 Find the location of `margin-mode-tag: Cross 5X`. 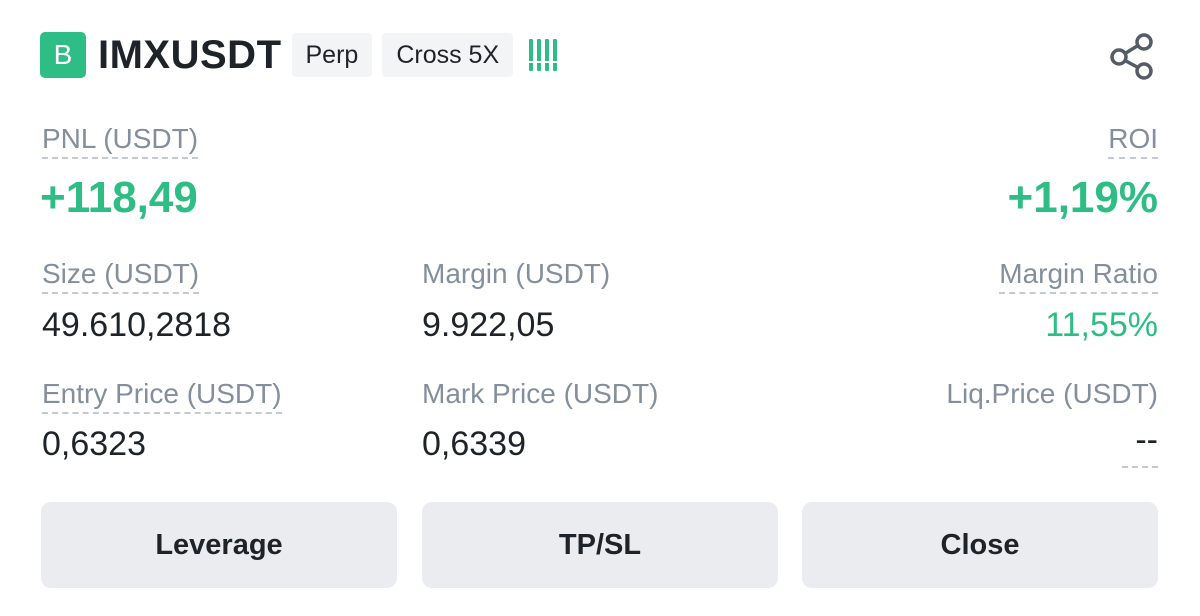

margin-mode-tag: Cross 5X is located at coordinates (448, 55).